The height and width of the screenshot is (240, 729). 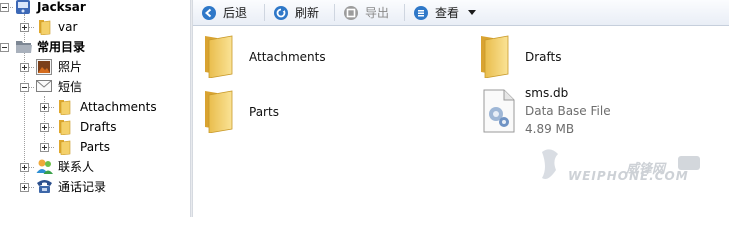 I want to click on tree-item-device: Jacksar, so click(x=95, y=8).